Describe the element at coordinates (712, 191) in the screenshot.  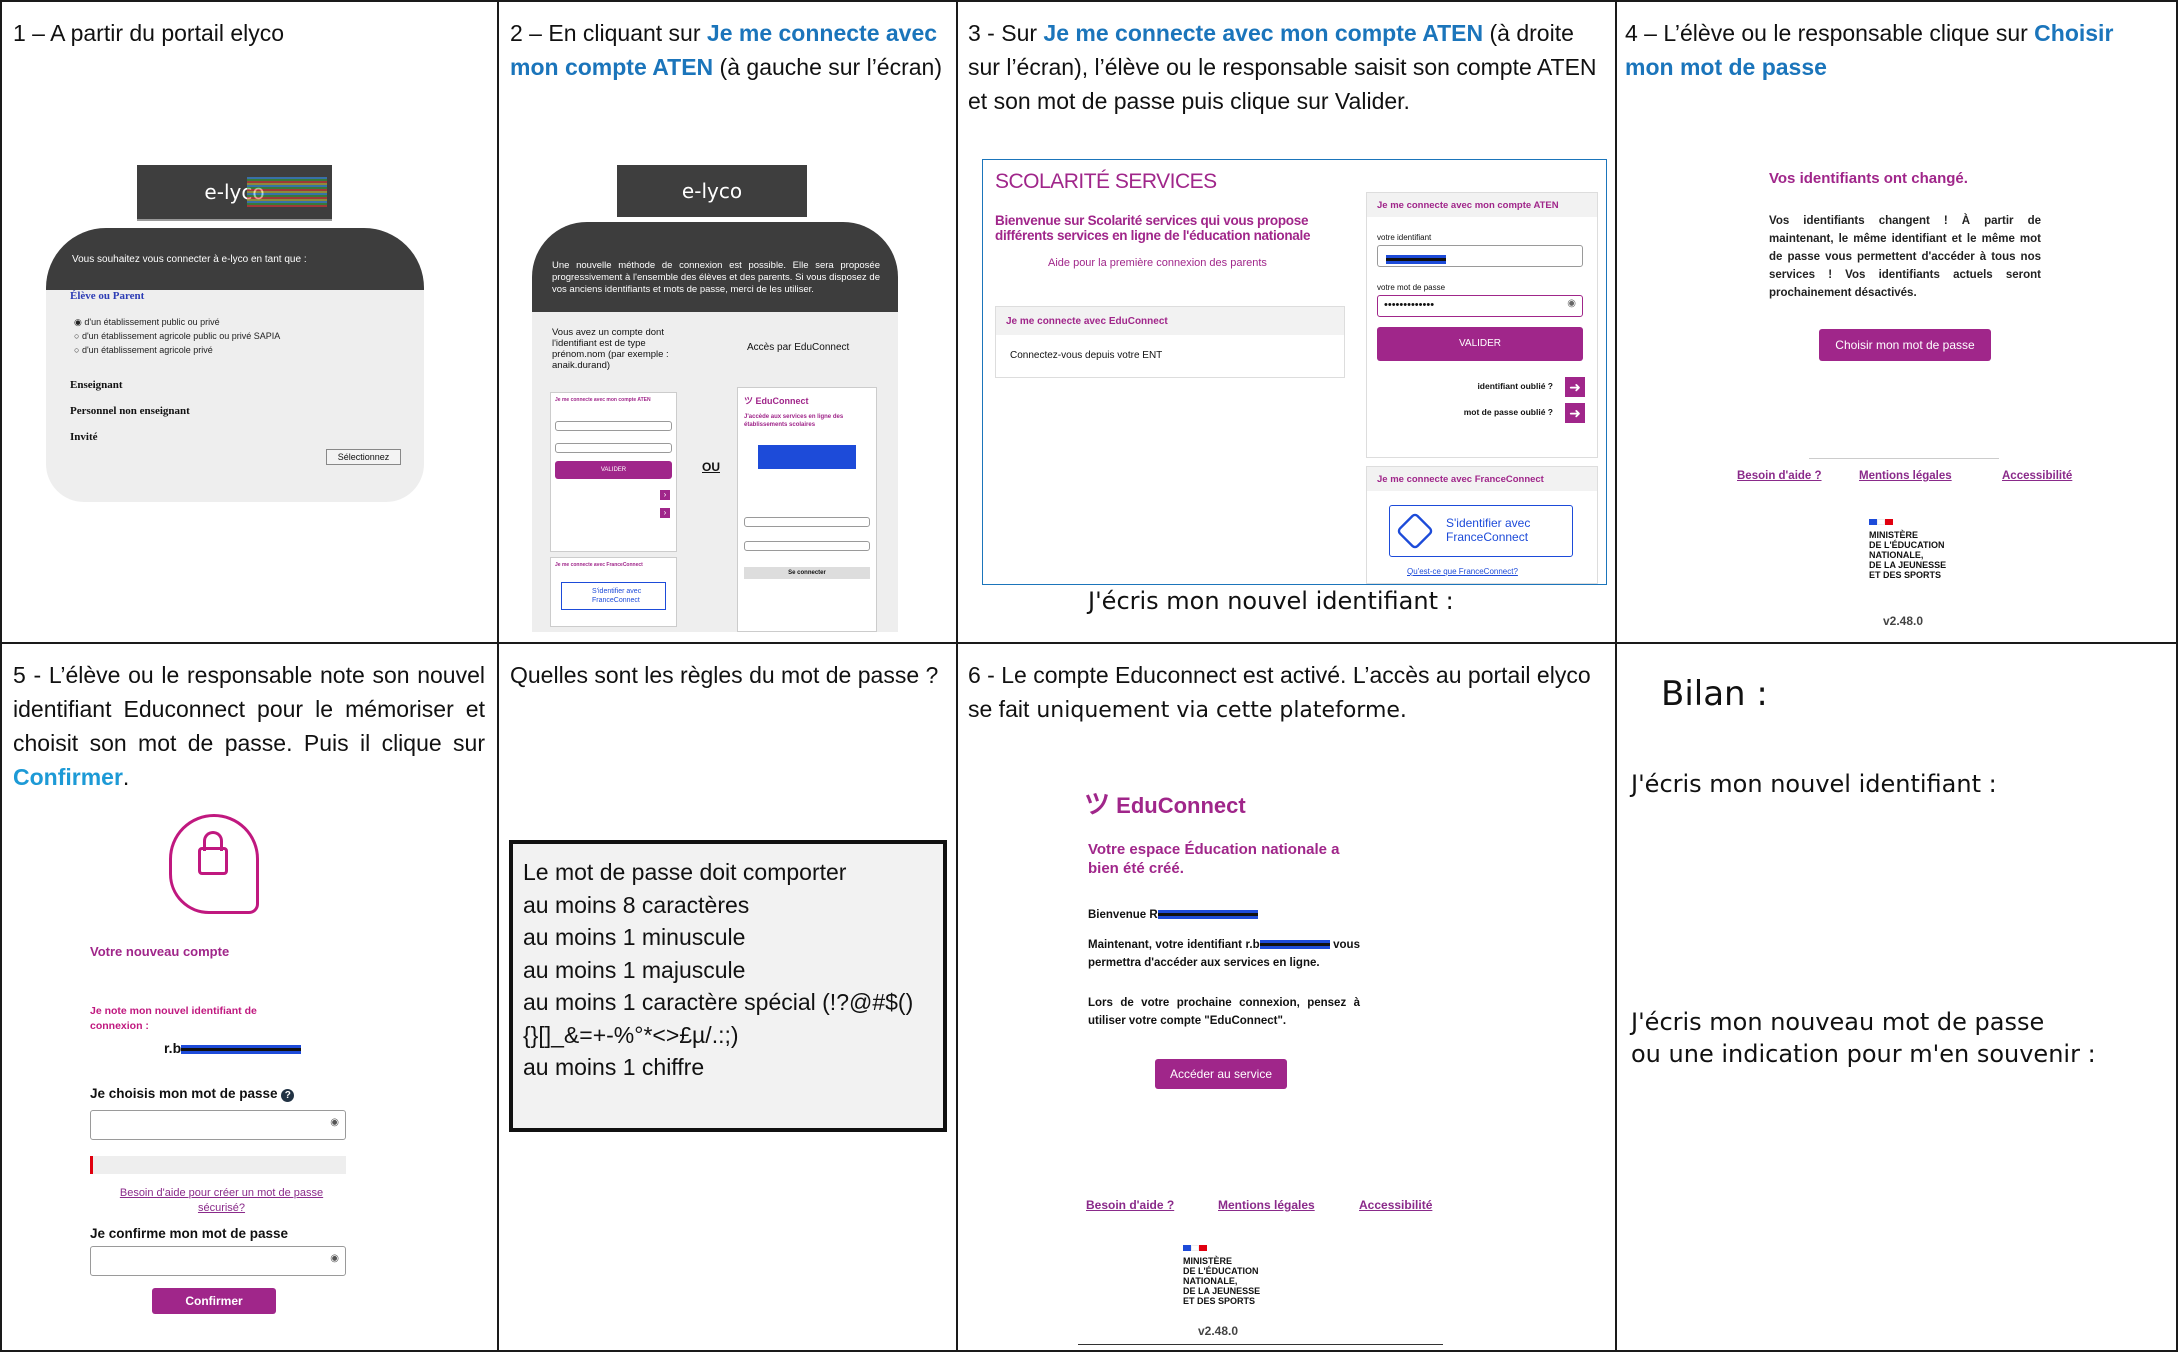
I see `elyco-logo-2: e-lyco` at that location.